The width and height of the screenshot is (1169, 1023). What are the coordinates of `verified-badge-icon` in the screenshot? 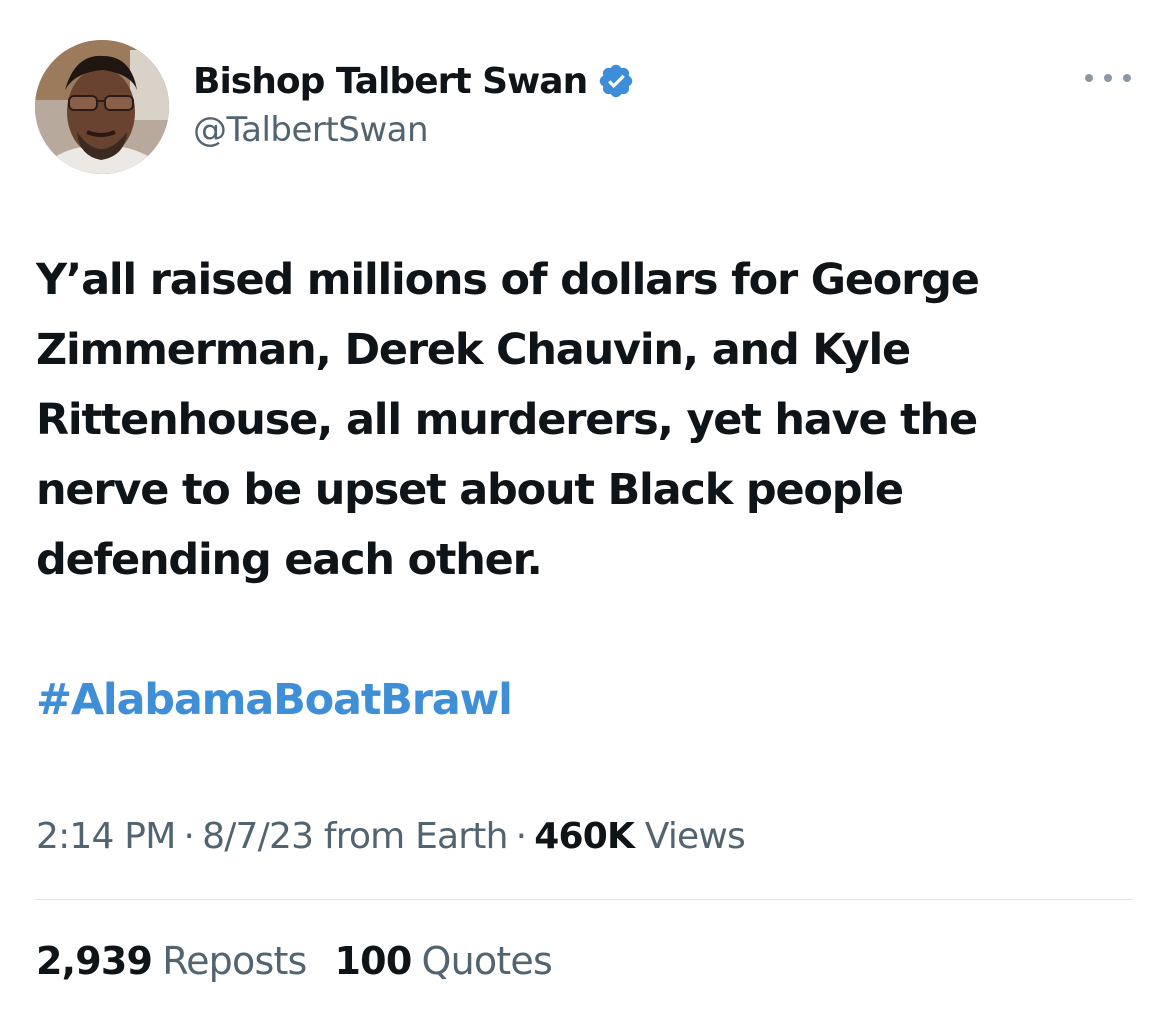 It's located at (616, 81).